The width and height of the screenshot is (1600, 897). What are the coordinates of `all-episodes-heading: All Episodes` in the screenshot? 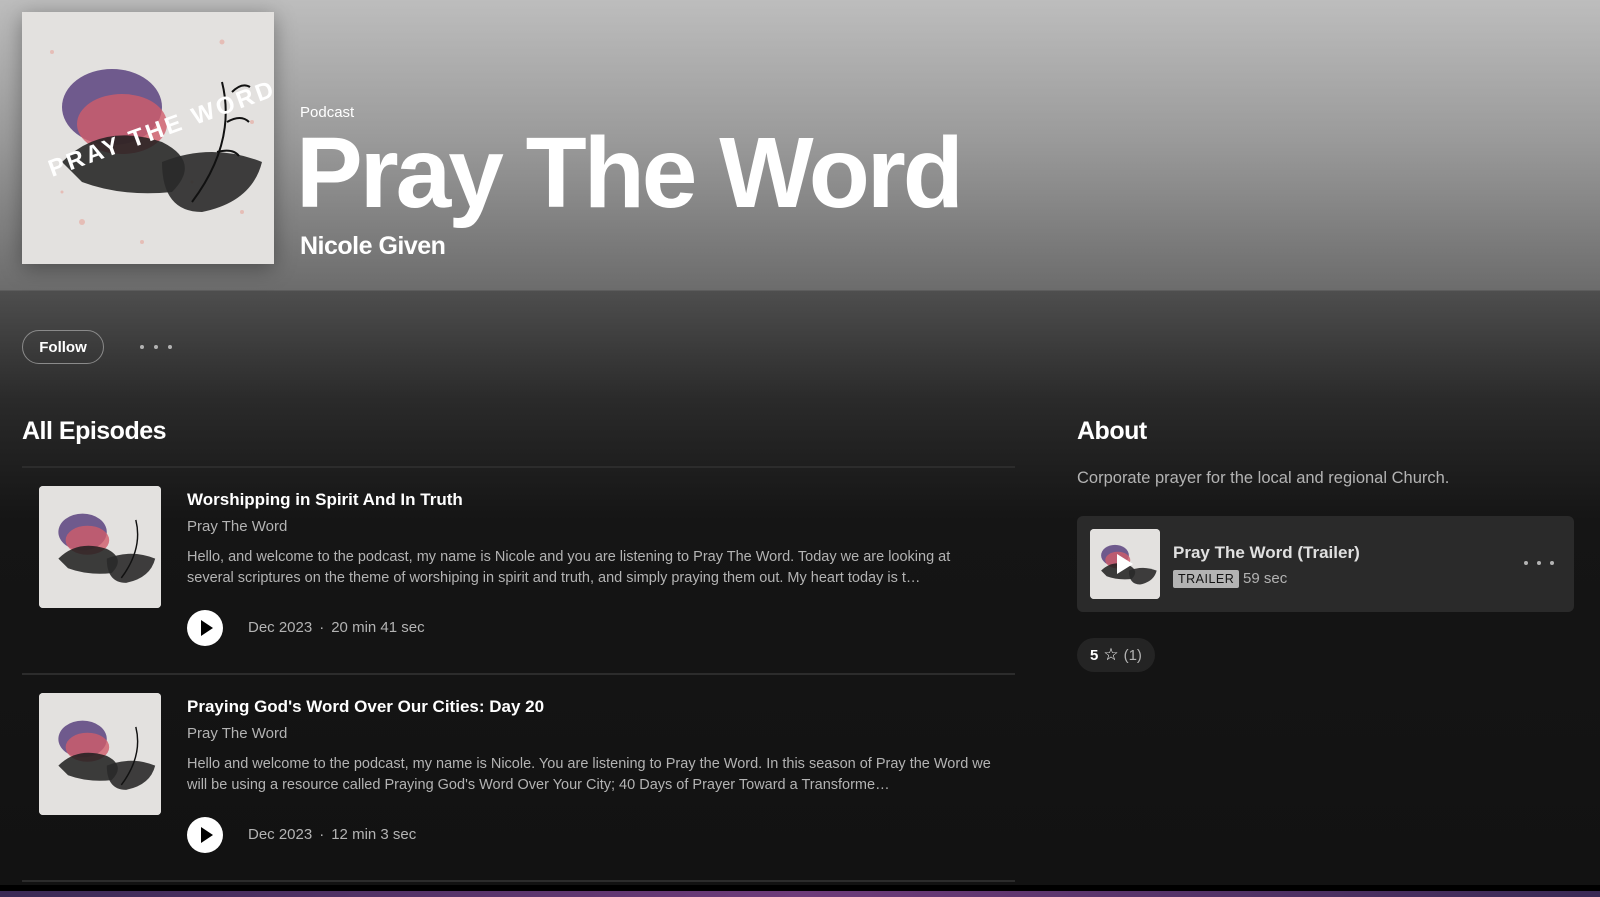 It's located at (94, 431).